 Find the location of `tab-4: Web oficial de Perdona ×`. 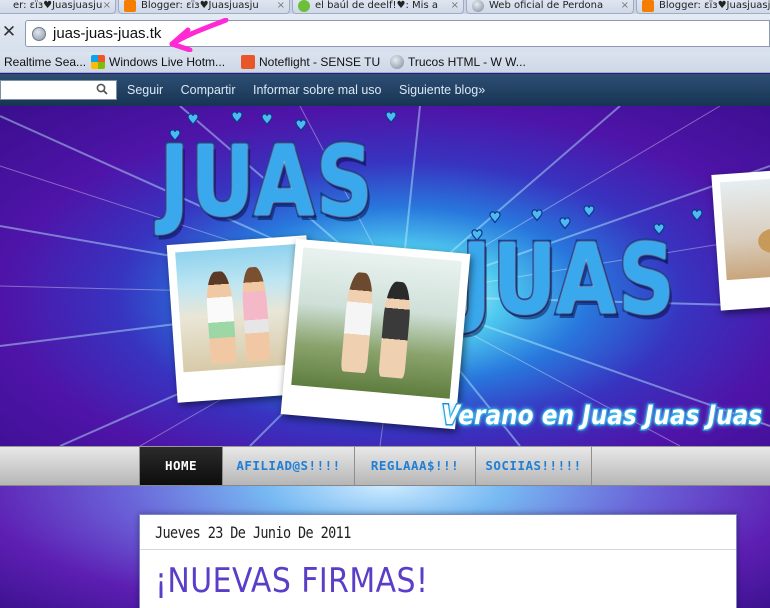

tab-4: Web oficial de Perdona × is located at coordinates (550, 7).